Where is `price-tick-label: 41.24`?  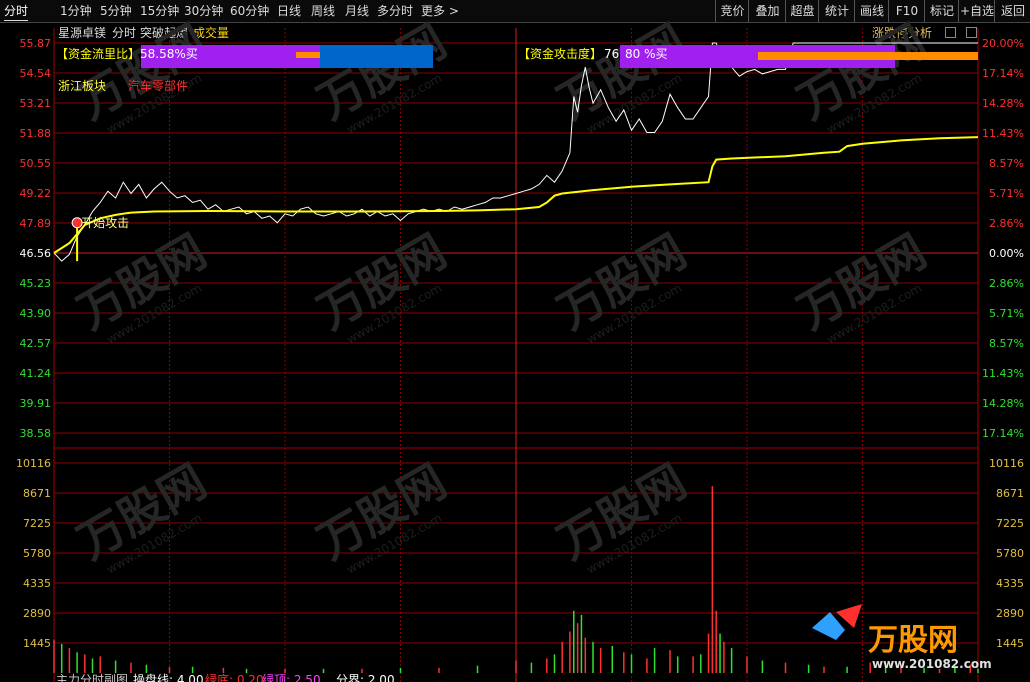 price-tick-label: 41.24 is located at coordinates (36, 373).